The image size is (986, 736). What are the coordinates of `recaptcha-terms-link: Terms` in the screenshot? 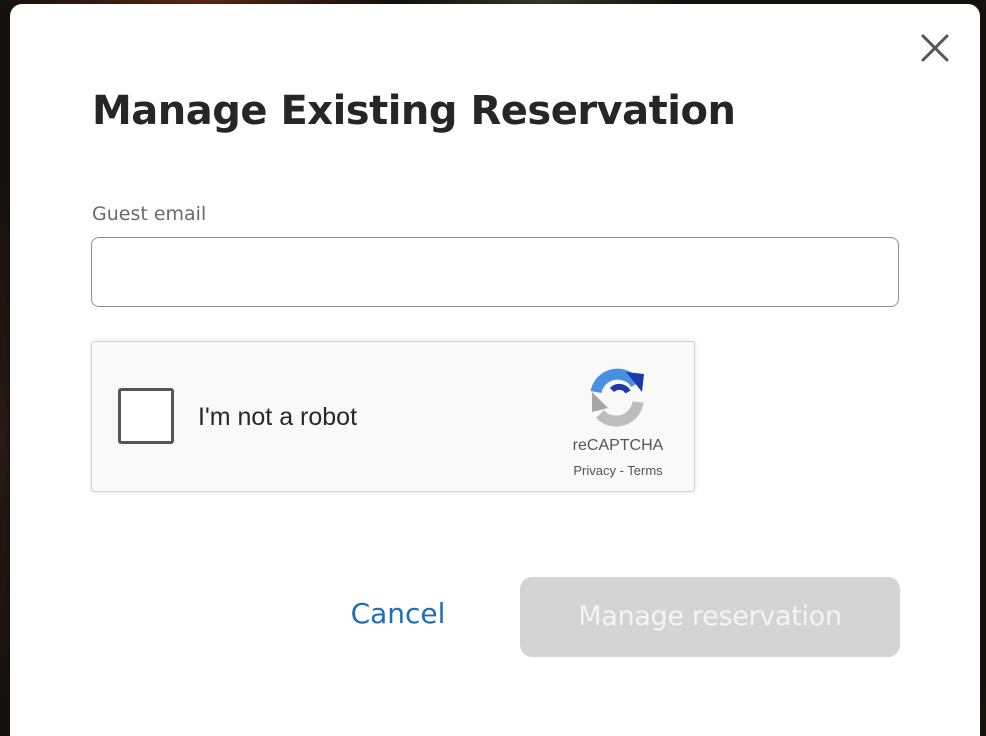 It's located at (644, 470).